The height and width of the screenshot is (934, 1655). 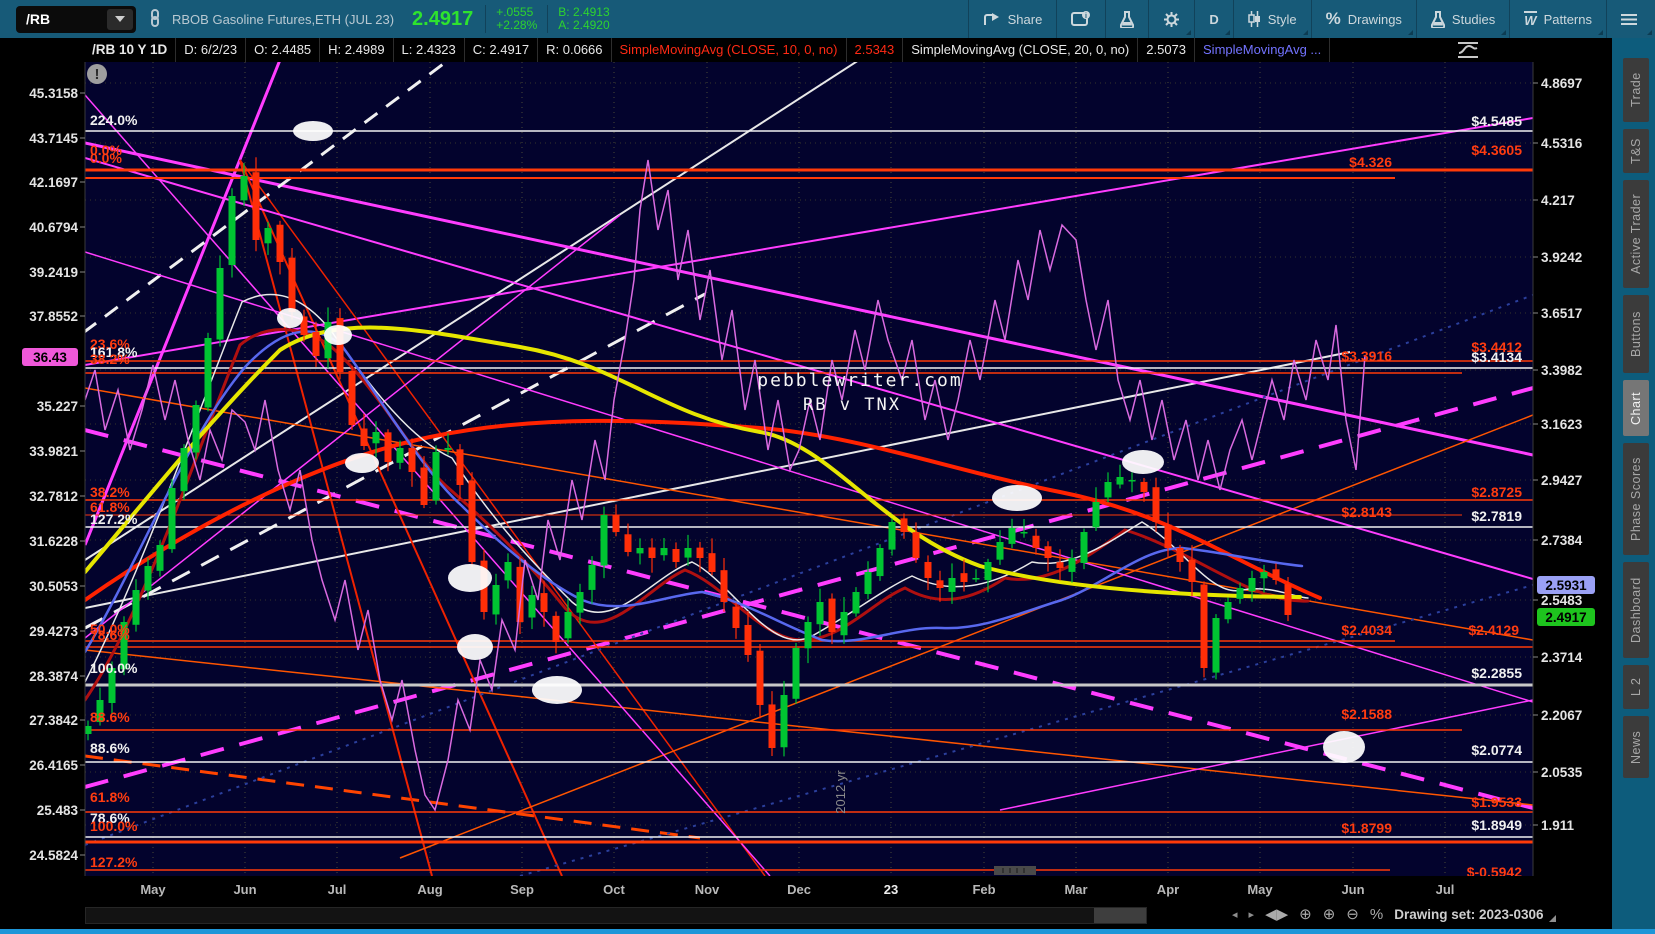 What do you see at coordinates (53, 182) in the screenshot?
I see `left-axis-label: 42.1697` at bounding box center [53, 182].